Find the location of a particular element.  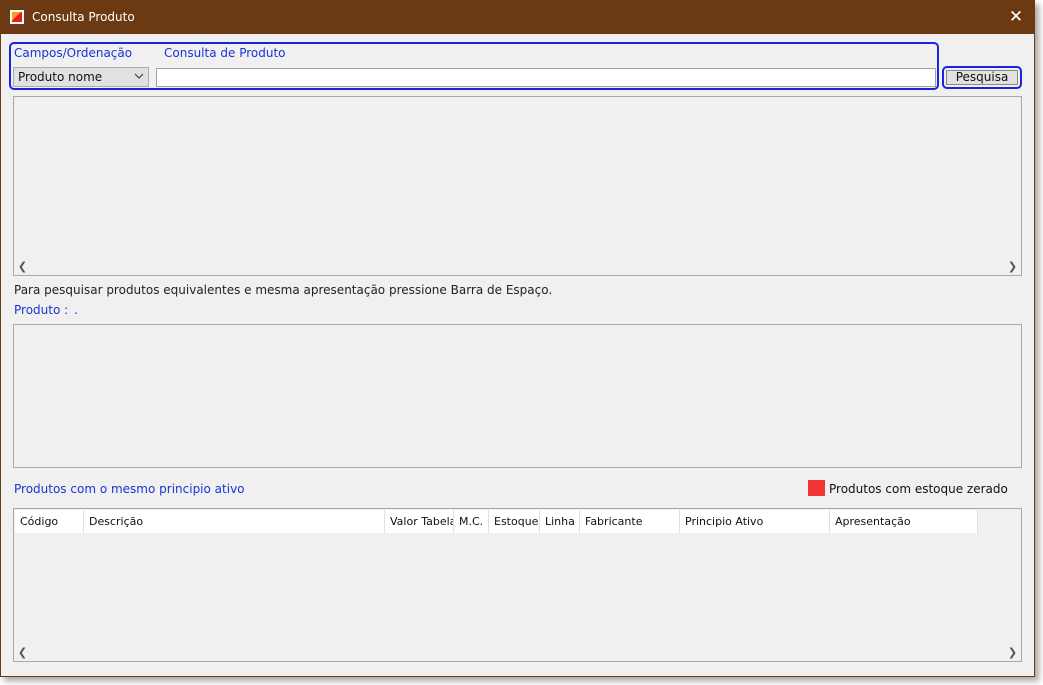

product-search-input is located at coordinates (546, 77).